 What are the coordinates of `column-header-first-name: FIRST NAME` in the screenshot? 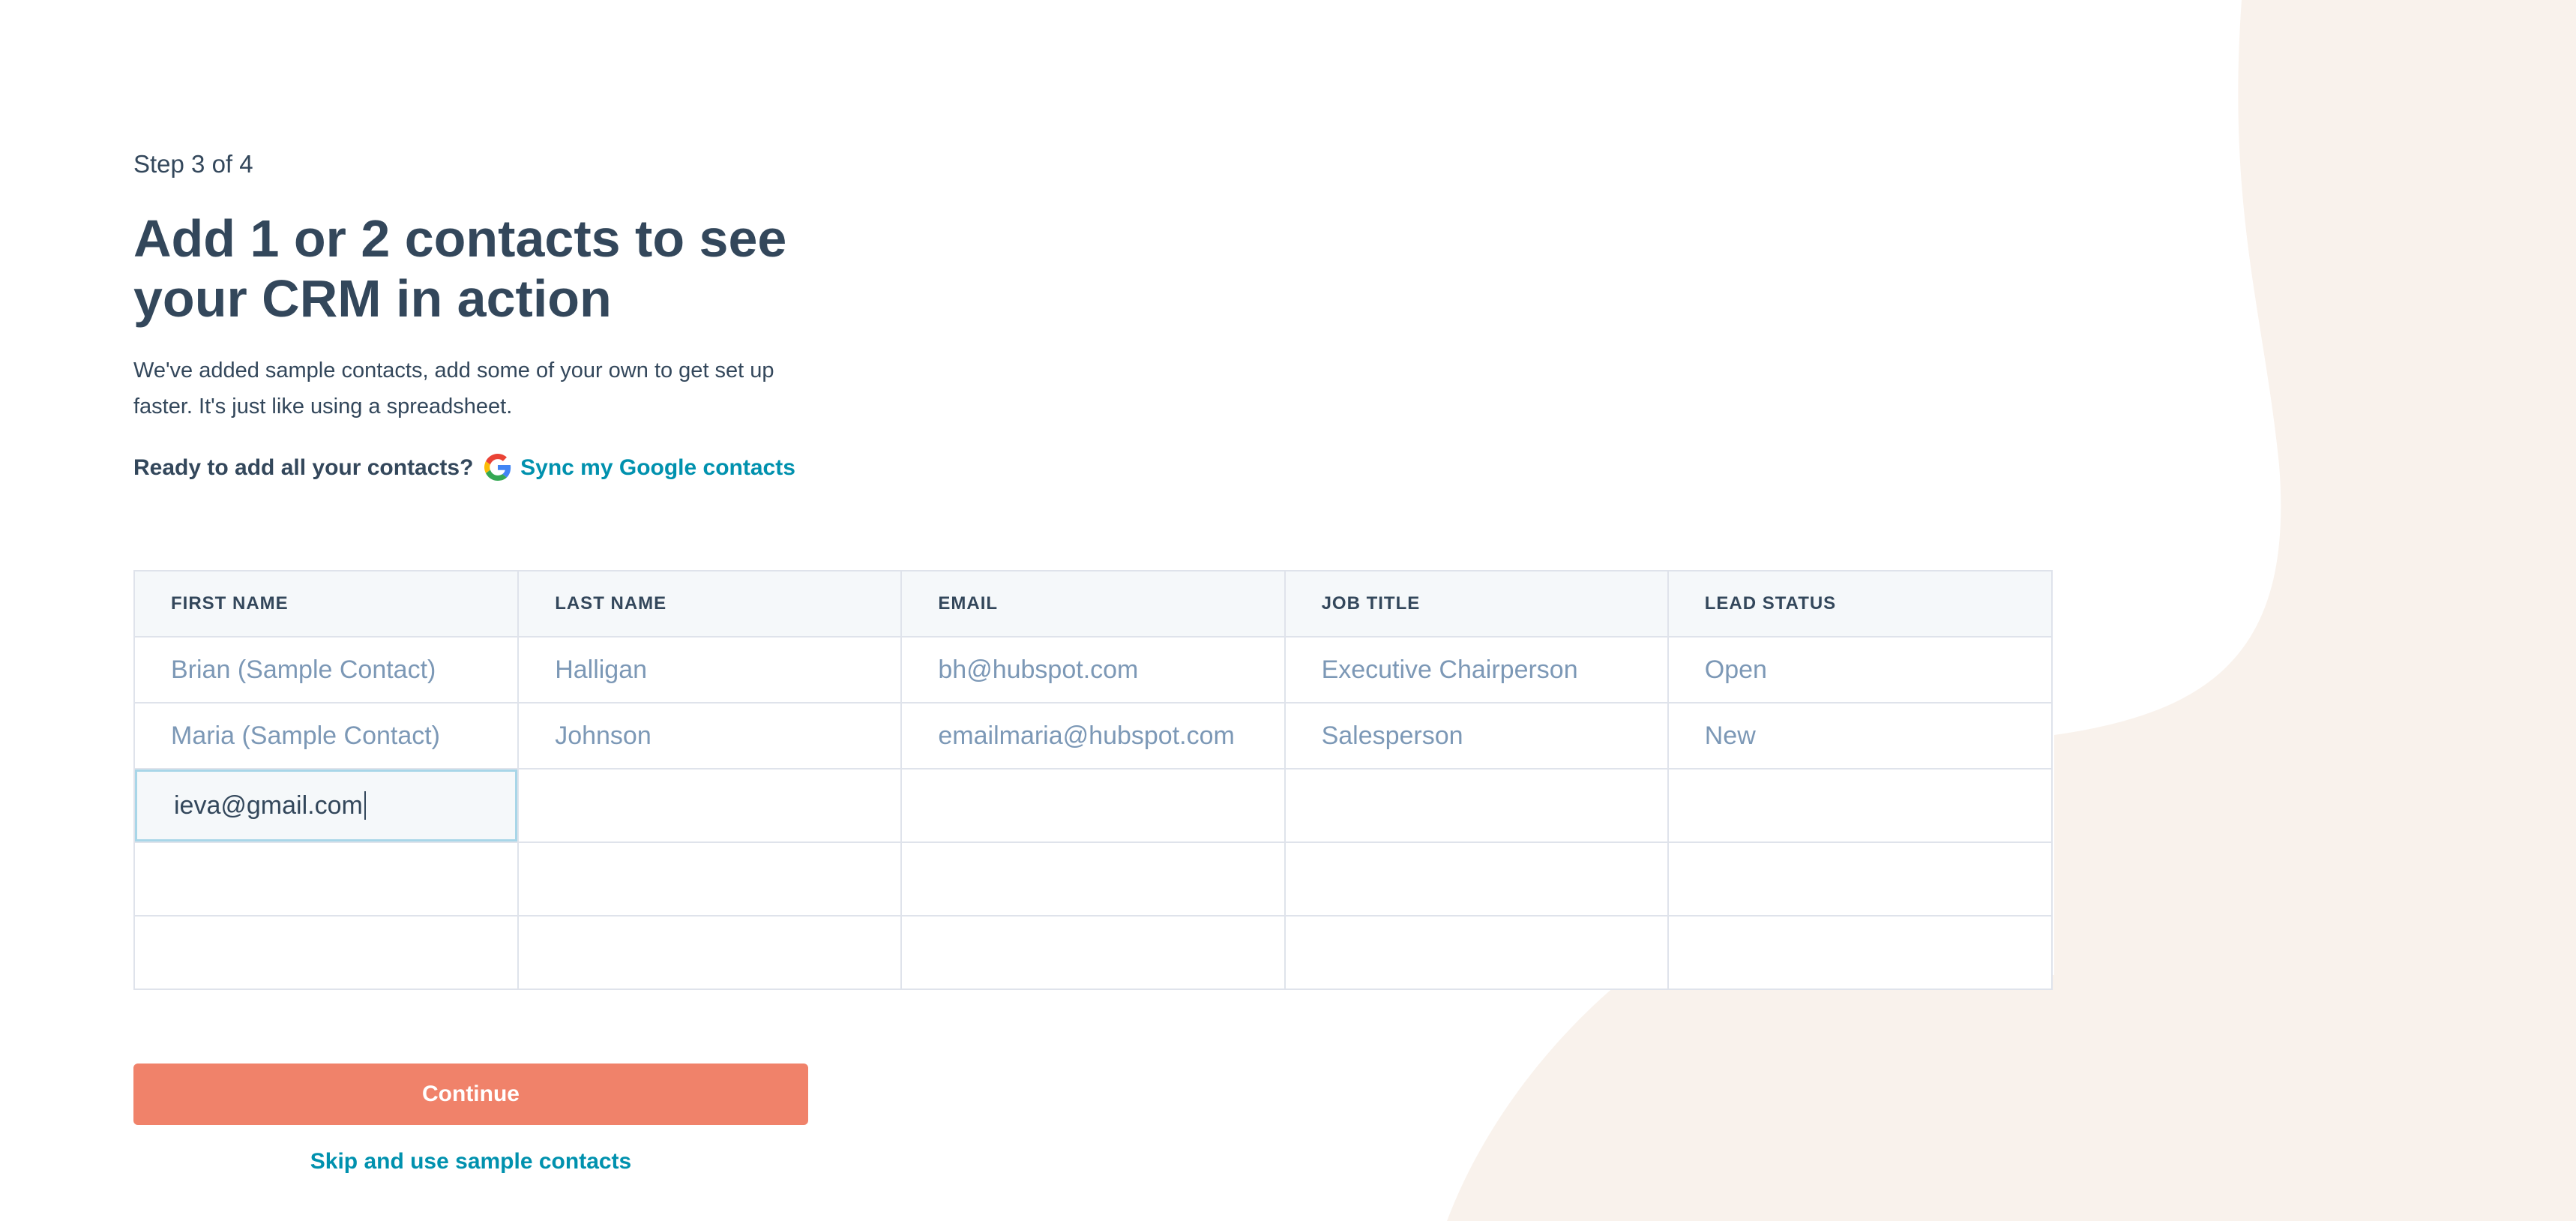 It's located at (327, 605).